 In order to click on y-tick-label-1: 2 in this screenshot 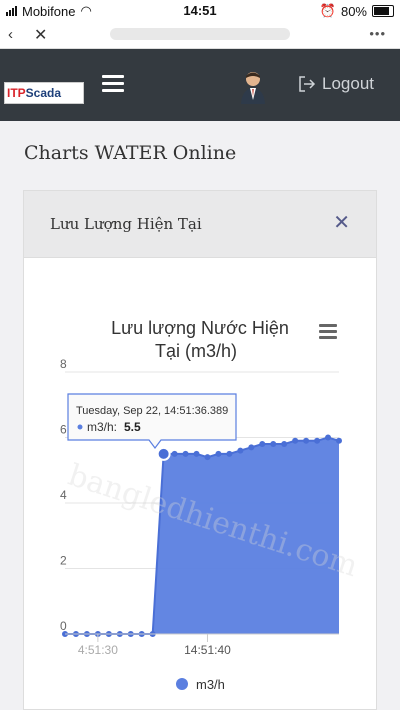, I will do `click(63, 561)`.